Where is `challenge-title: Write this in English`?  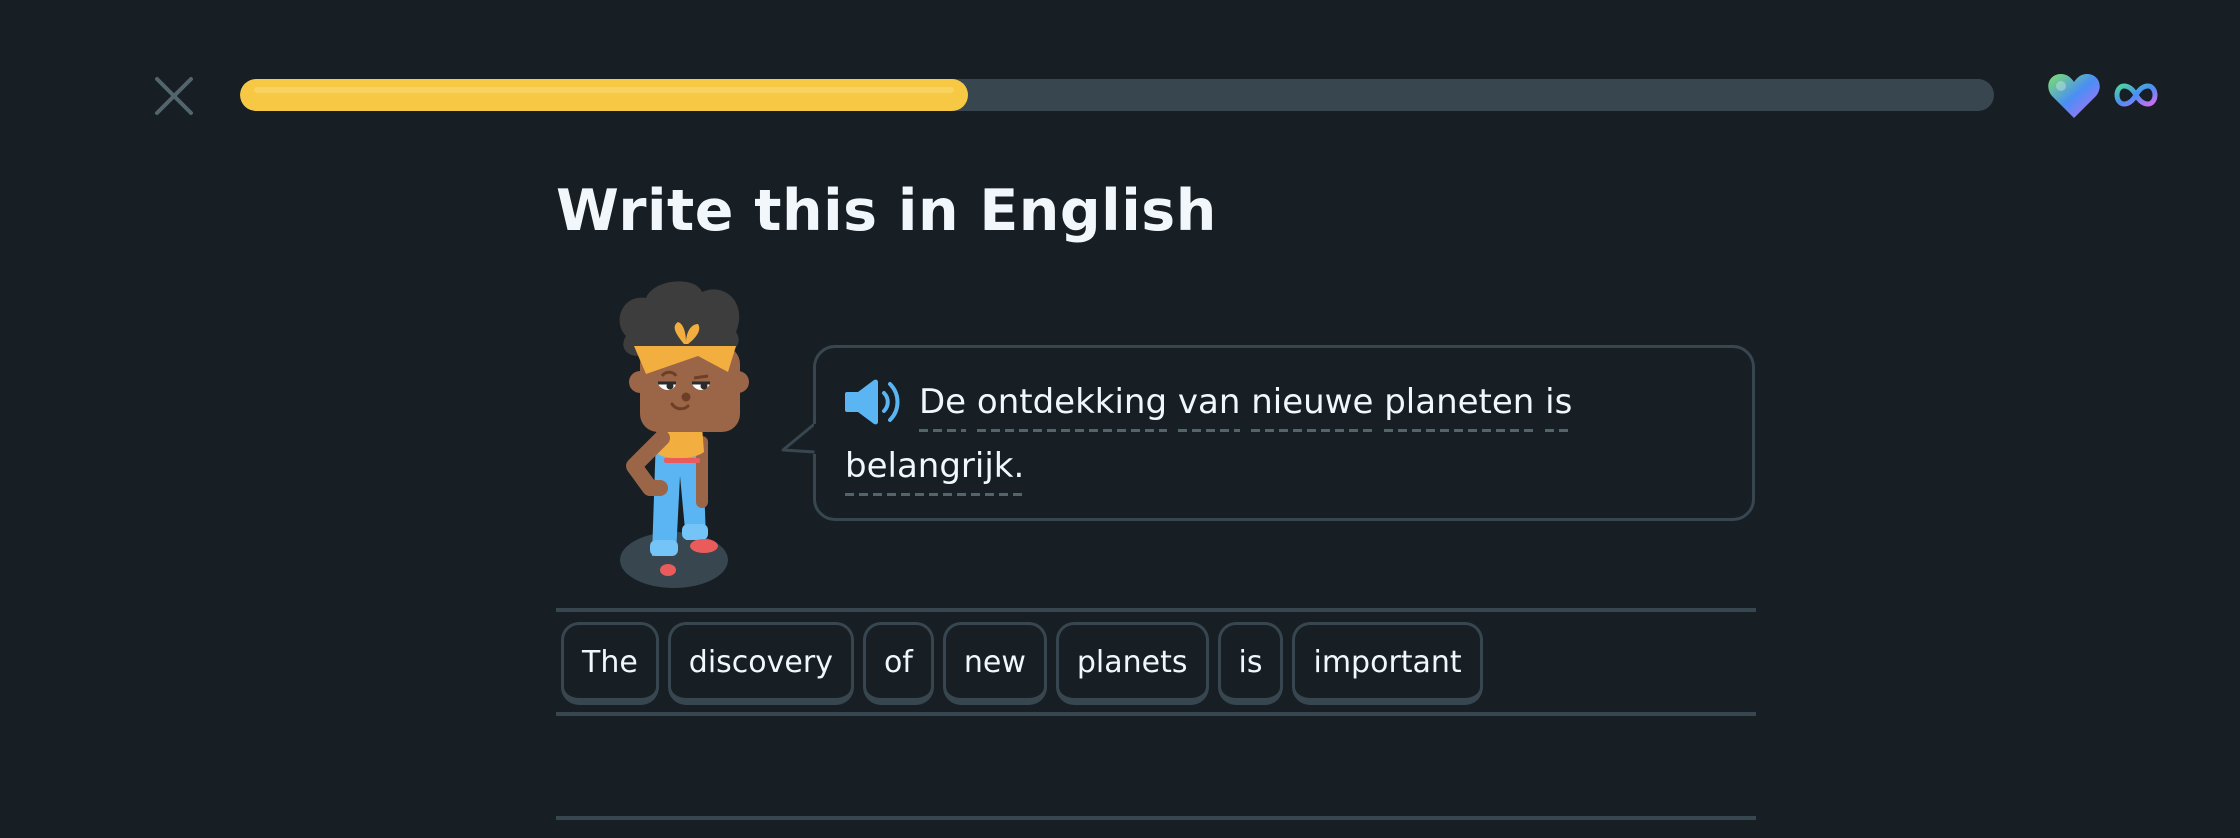
challenge-title: Write this in English is located at coordinates (886, 211).